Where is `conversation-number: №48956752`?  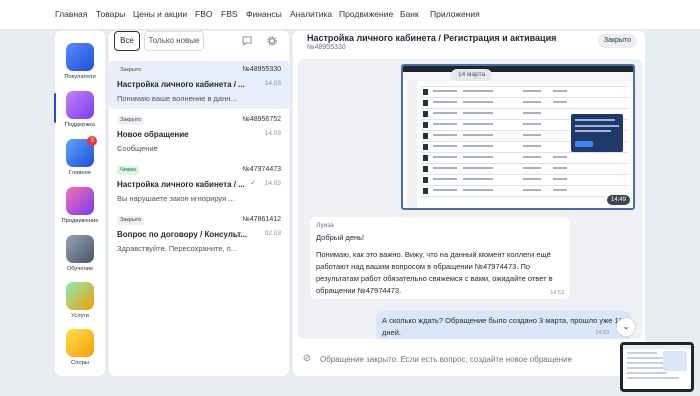 conversation-number: №48956752 is located at coordinates (261, 119).